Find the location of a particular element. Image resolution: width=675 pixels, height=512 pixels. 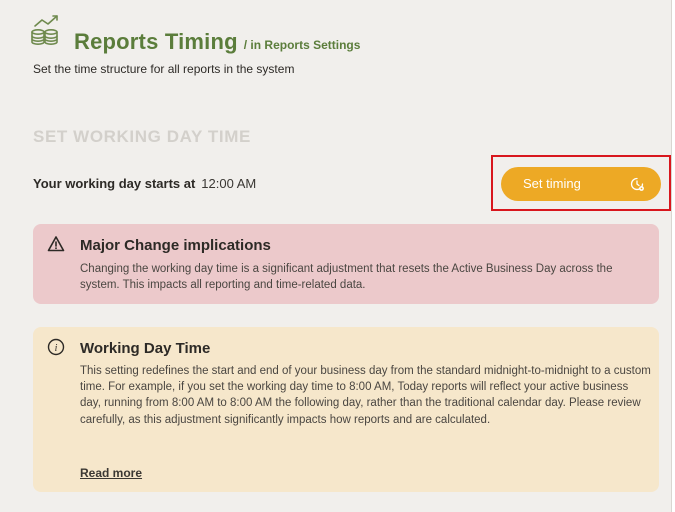

info-card-title: Working Day Time is located at coordinates (145, 348).